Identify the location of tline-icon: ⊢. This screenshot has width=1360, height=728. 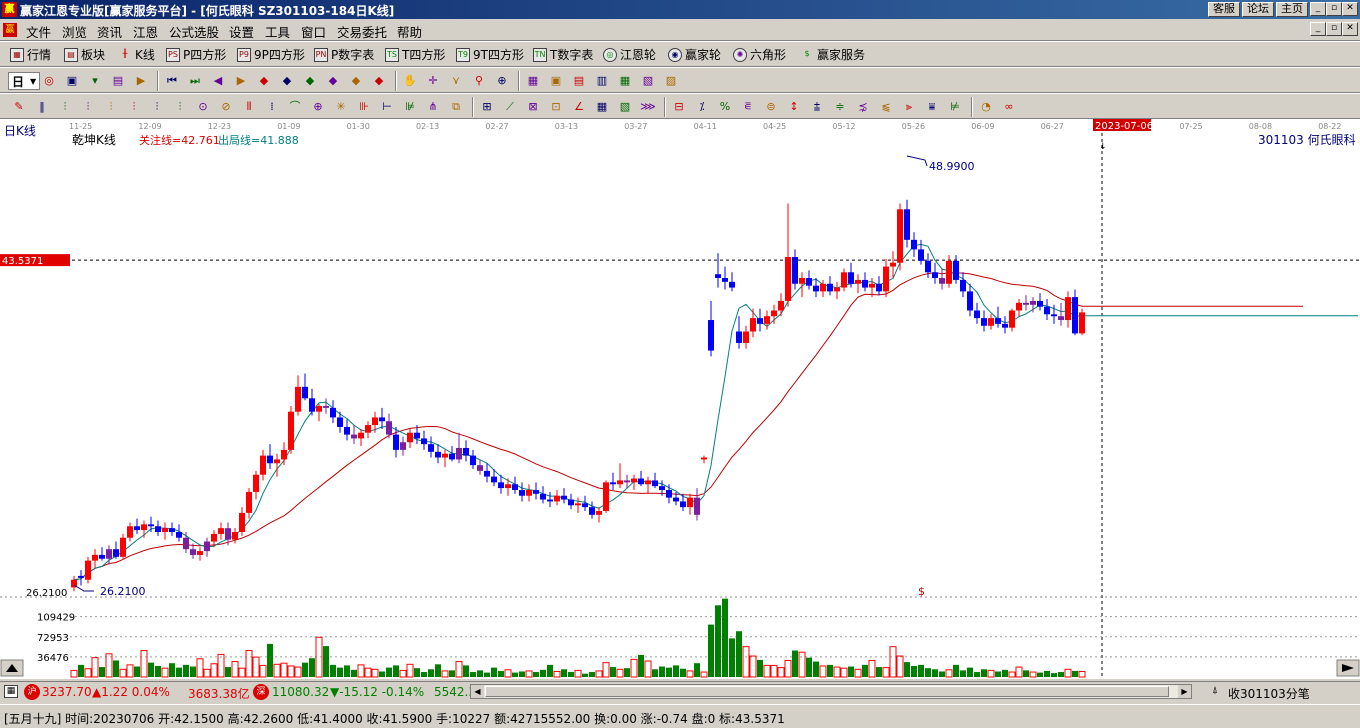
(387, 107).